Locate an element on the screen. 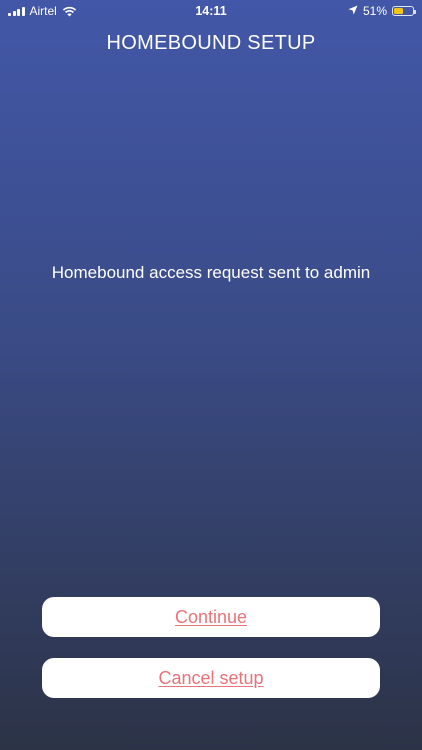 Image resolution: width=422 pixels, height=750 pixels. status-right: 51% is located at coordinates (382, 11).